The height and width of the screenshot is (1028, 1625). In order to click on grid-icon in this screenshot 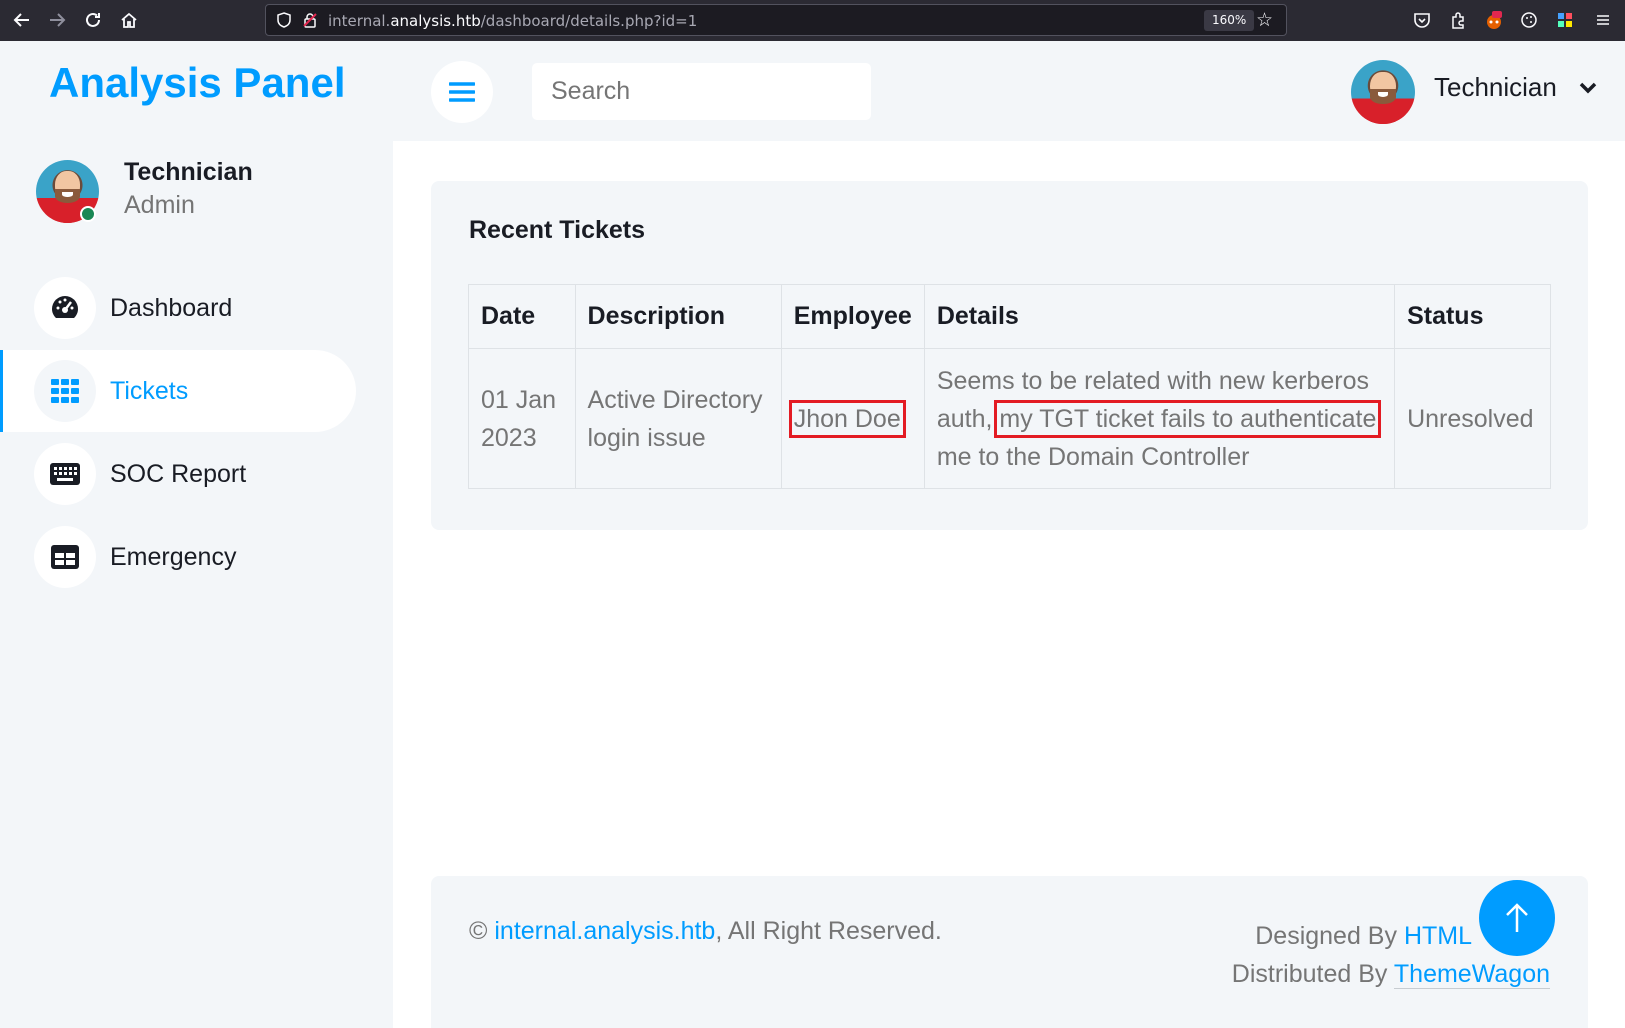, I will do `click(65, 391)`.